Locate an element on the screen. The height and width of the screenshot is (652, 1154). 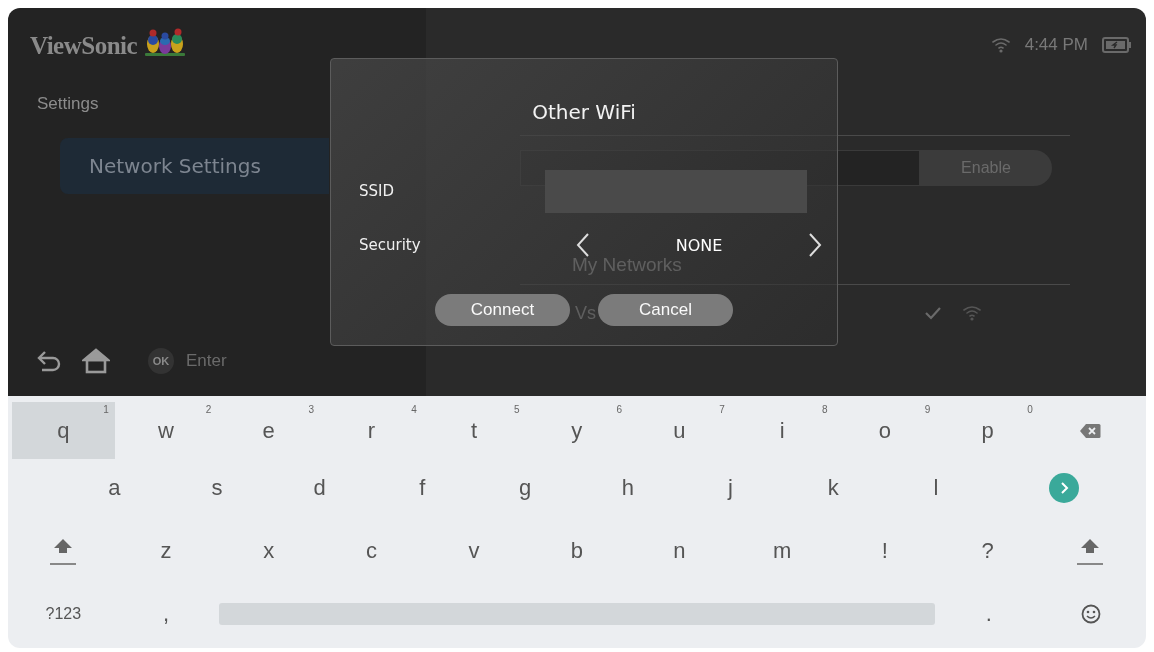
ssid-field is located at coordinates (676, 191).